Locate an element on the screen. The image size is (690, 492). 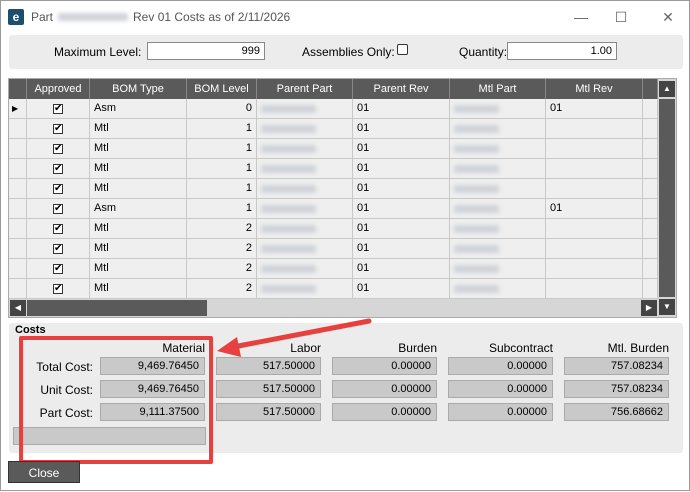
arrow-shaft is located at coordinates (301, 334).